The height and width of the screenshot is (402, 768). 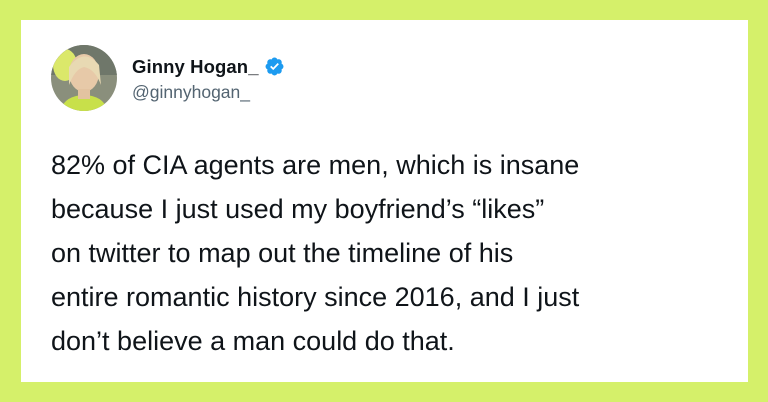 I want to click on tweet-header: Ginny Hogan_ @ginnyhogan_, so click(x=168, y=78).